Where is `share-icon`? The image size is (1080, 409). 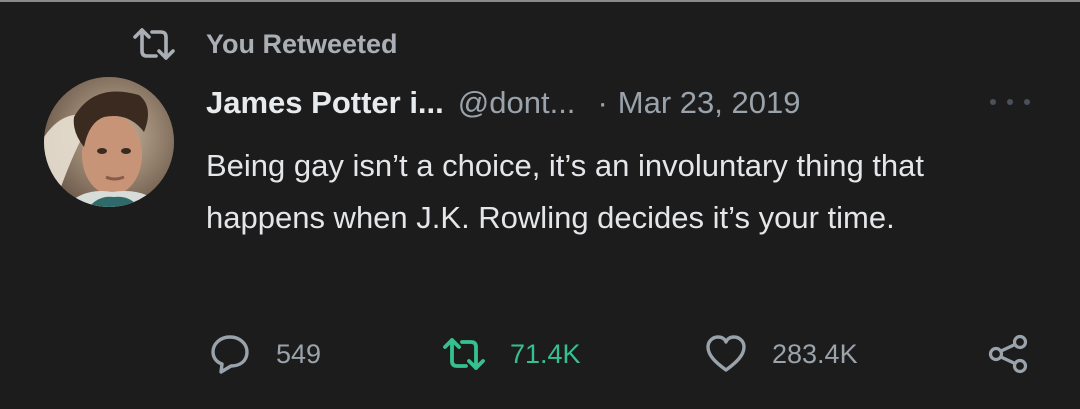 share-icon is located at coordinates (1008, 354).